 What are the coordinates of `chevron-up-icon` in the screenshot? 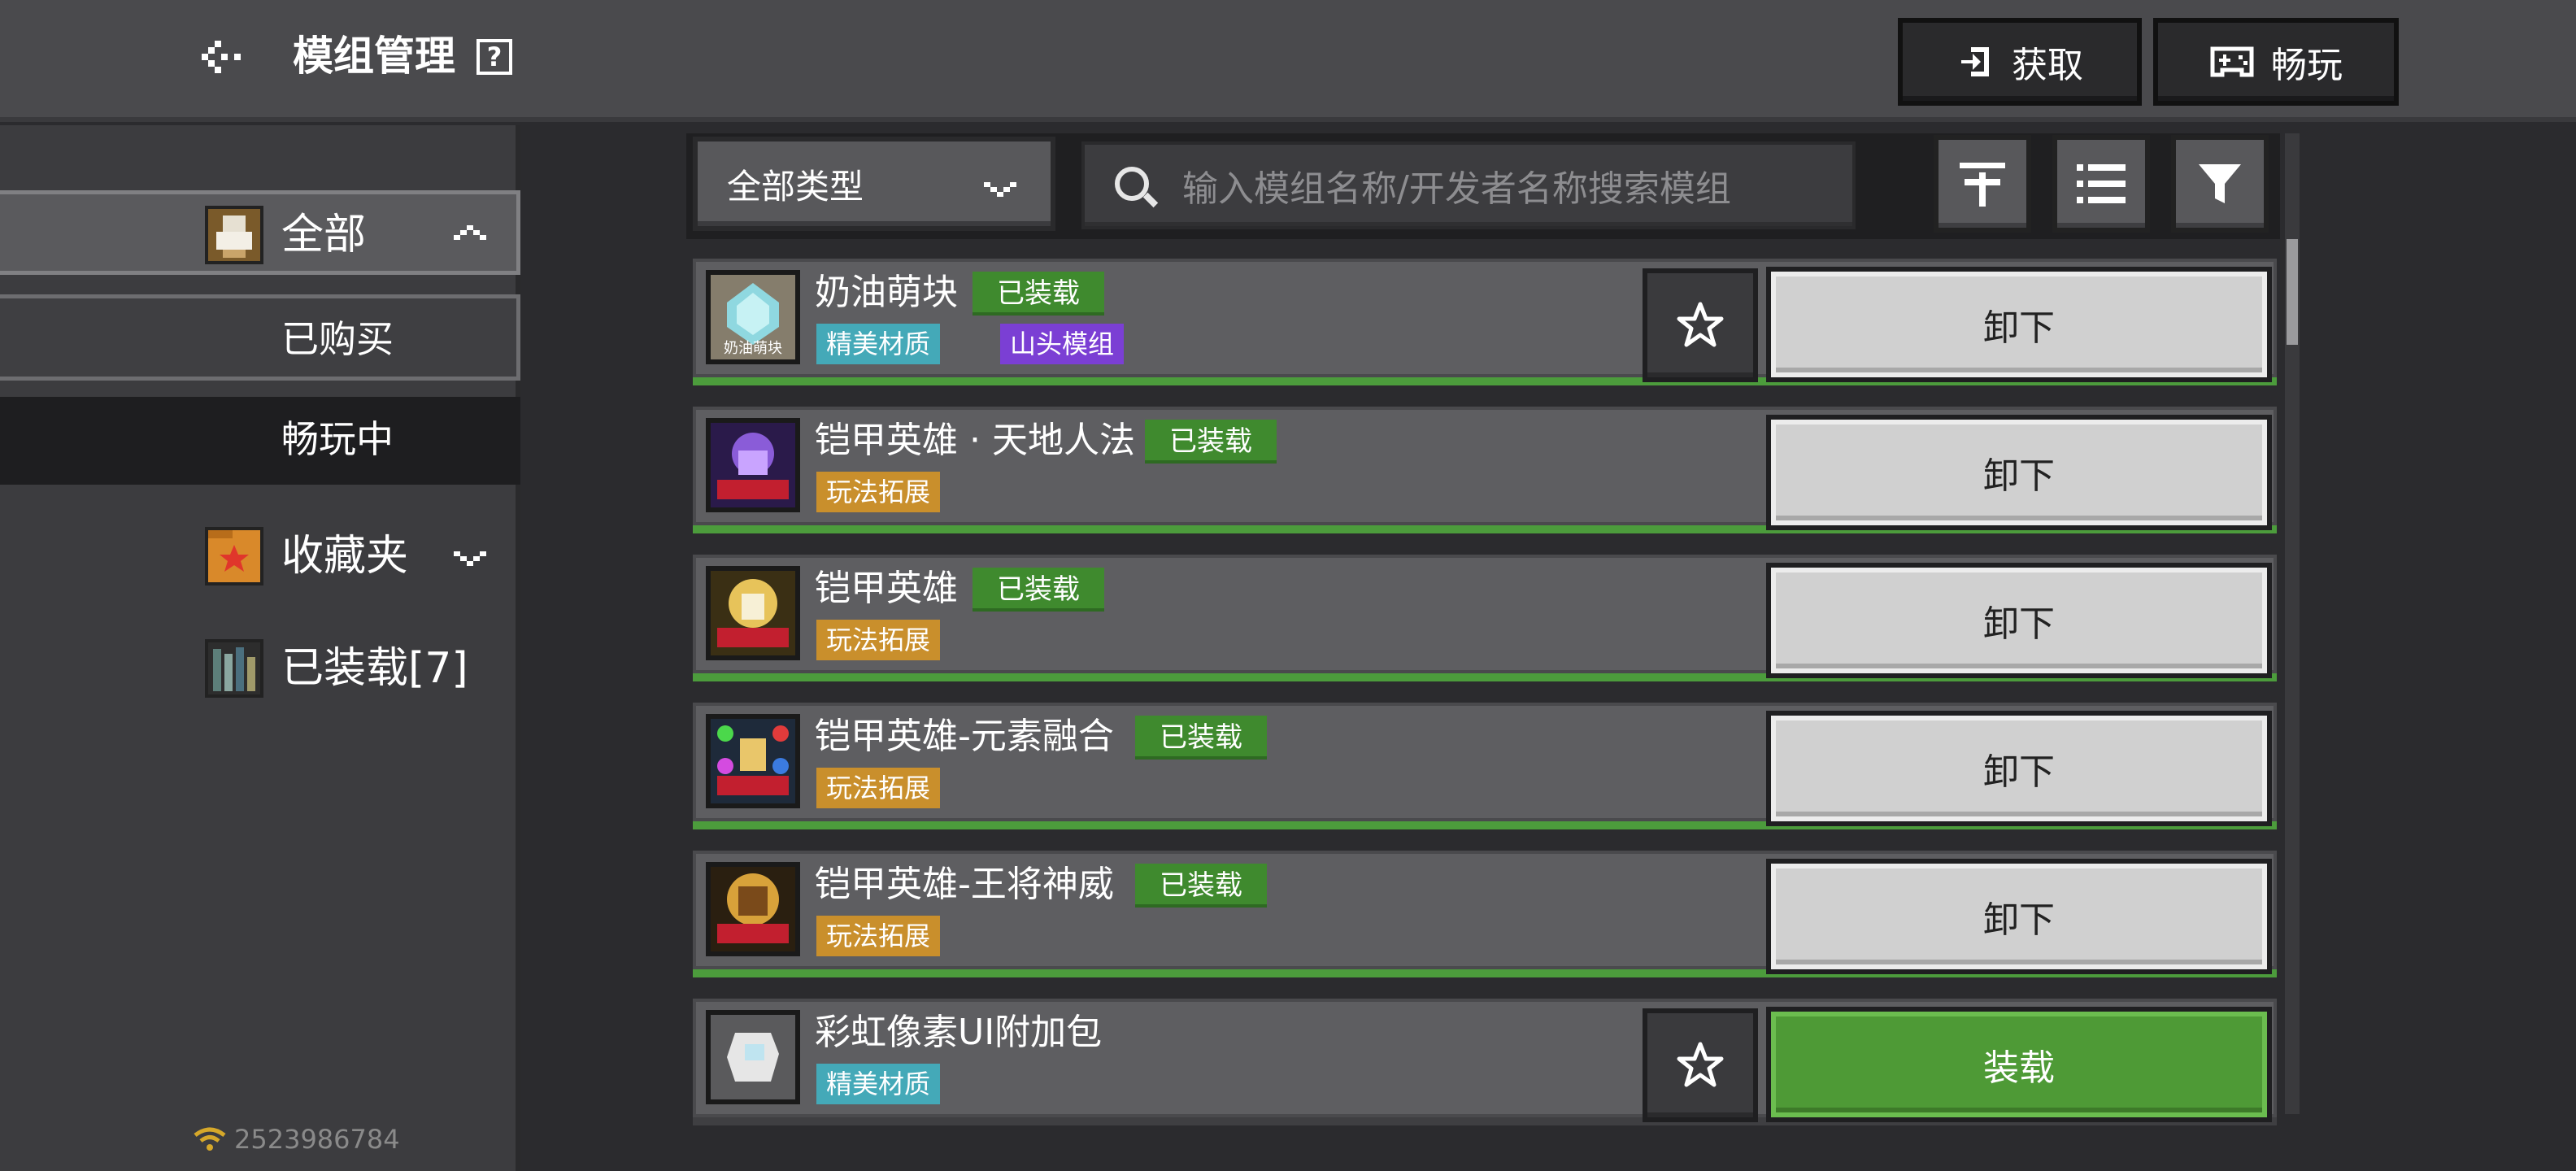 It's located at (470, 232).